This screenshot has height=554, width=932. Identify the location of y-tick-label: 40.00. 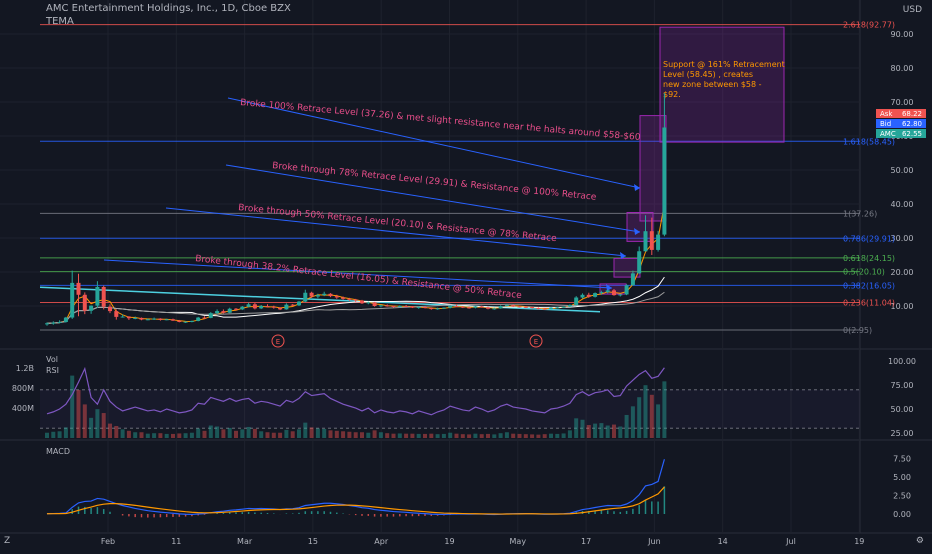
(902, 204).